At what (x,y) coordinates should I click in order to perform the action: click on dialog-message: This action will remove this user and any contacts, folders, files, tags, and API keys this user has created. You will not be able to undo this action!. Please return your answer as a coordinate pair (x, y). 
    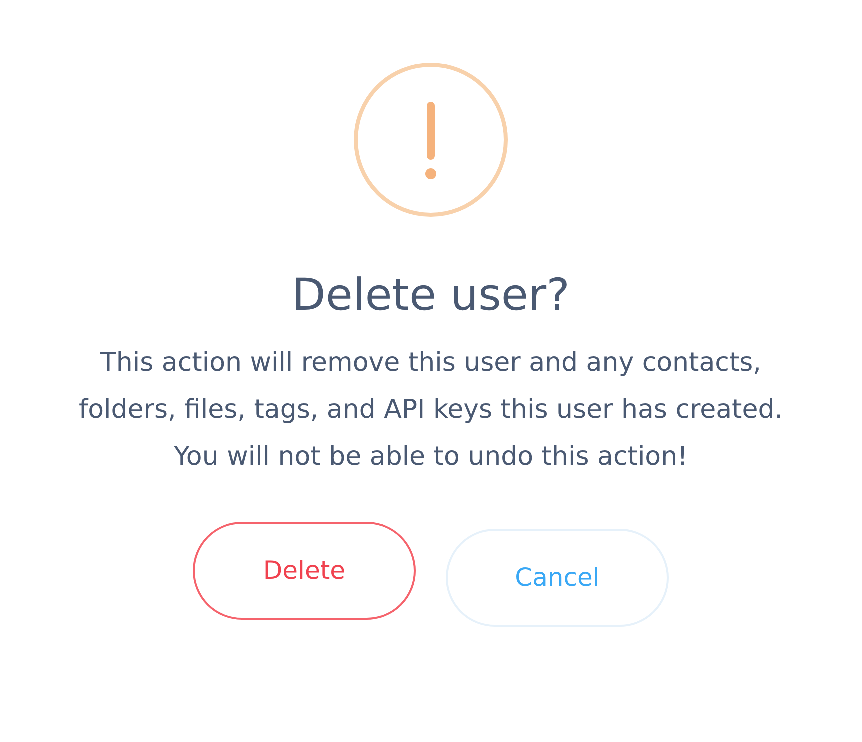
    Looking at the image, I should click on (431, 410).